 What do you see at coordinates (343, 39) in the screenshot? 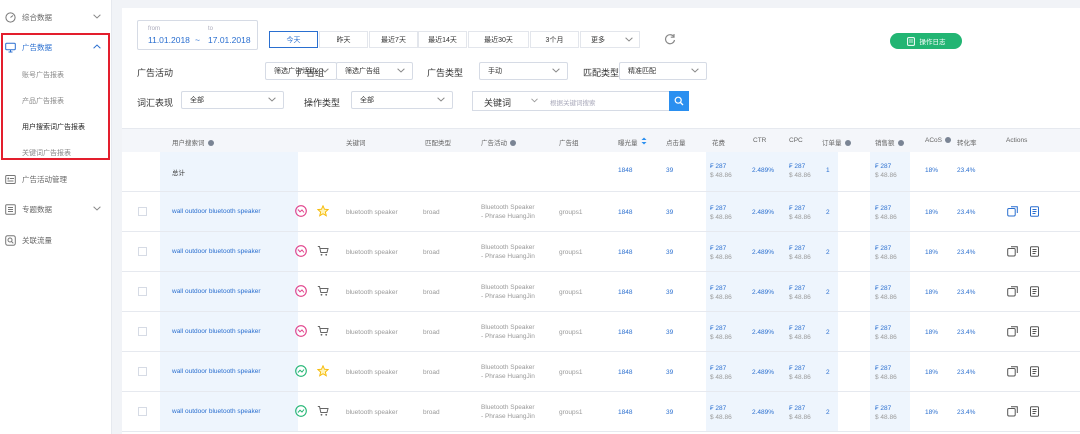
I see `range-1: 昨天` at bounding box center [343, 39].